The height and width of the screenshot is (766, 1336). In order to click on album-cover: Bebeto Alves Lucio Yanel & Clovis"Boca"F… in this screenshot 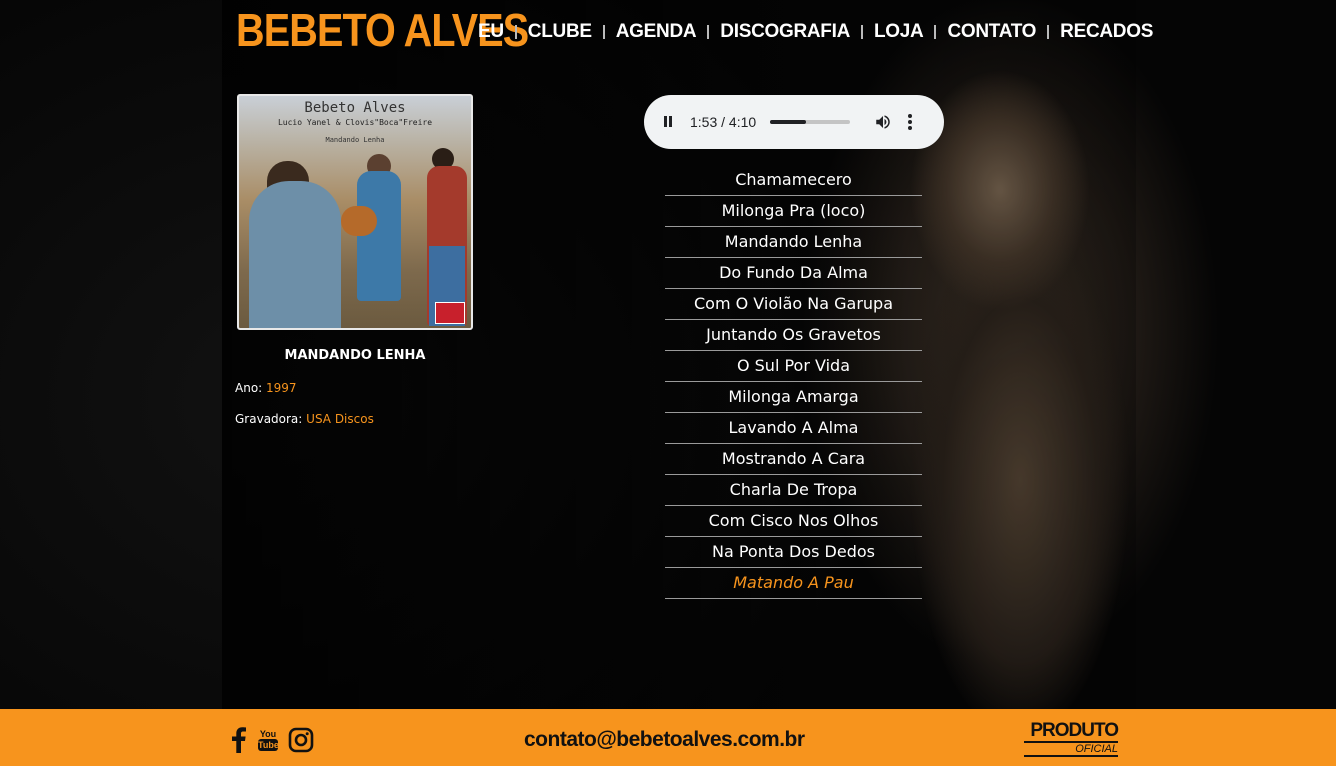, I will do `click(355, 212)`.